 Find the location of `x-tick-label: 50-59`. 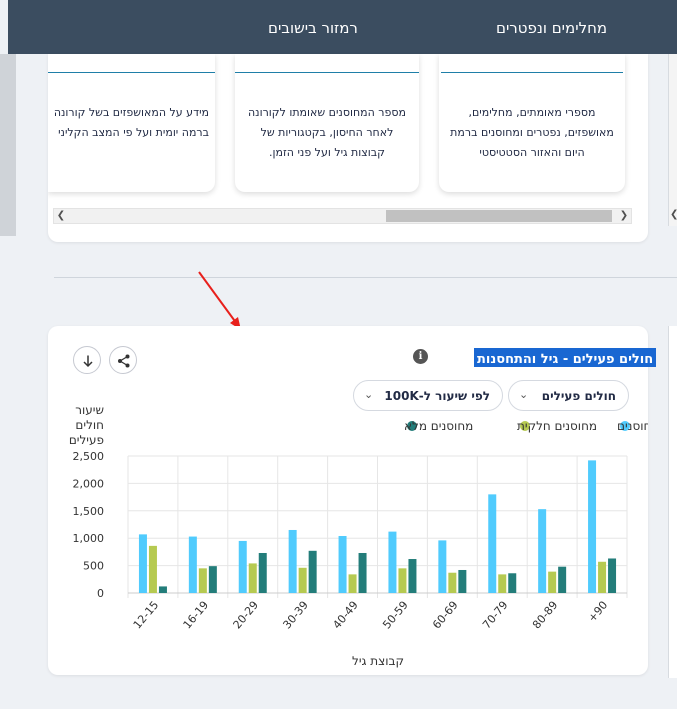

x-tick-label: 50-59 is located at coordinates (395, 615).